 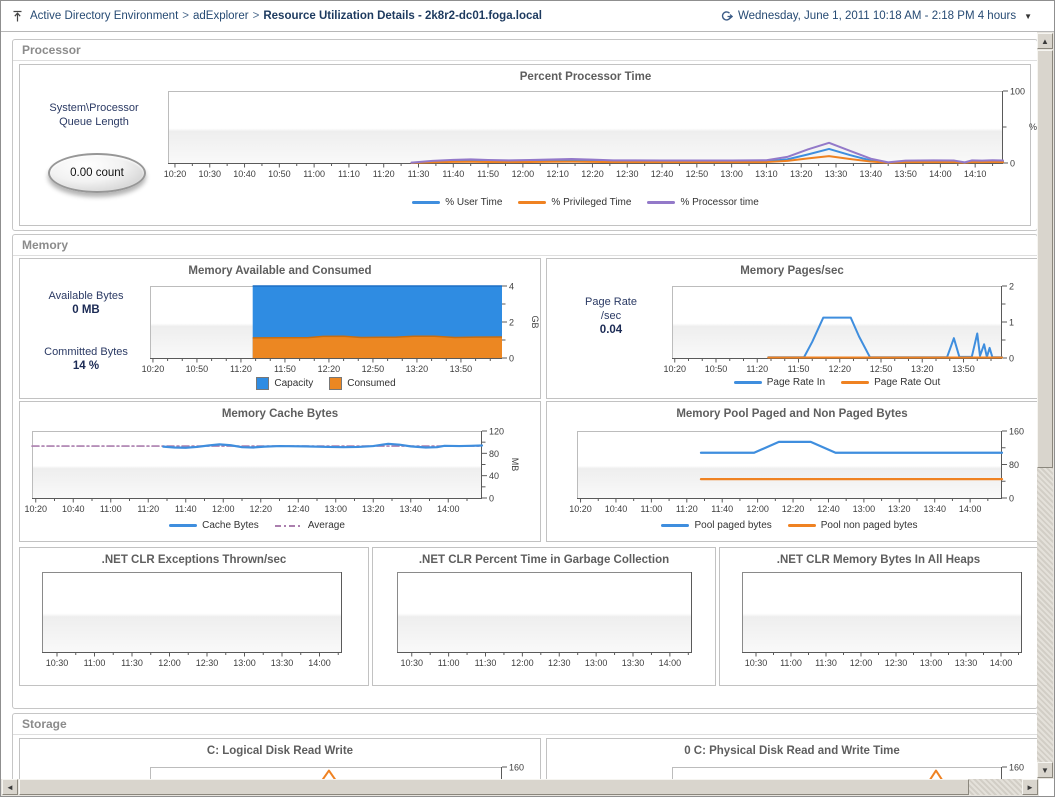 I want to click on processor-queue-label: System\Processor Queue Length, so click(x=94, y=115).